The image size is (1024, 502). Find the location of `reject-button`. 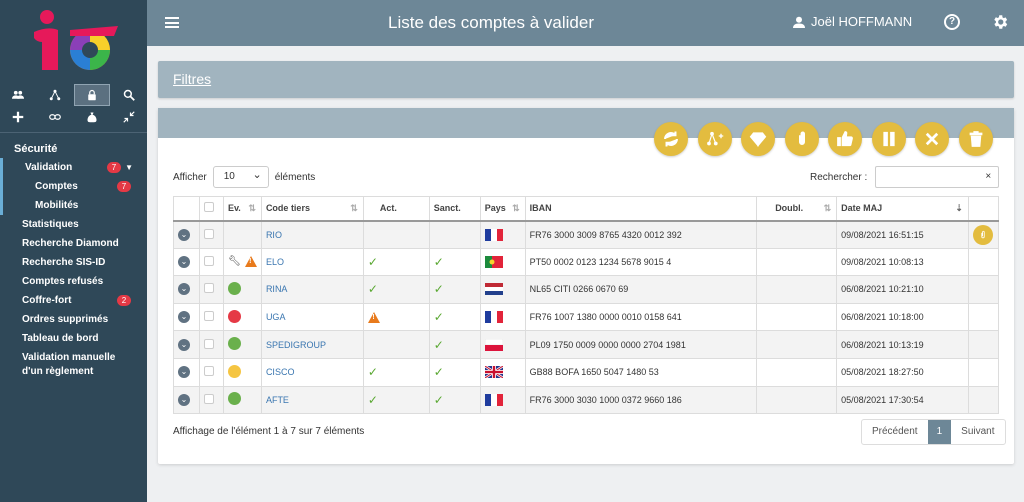

reject-button is located at coordinates (932, 139).